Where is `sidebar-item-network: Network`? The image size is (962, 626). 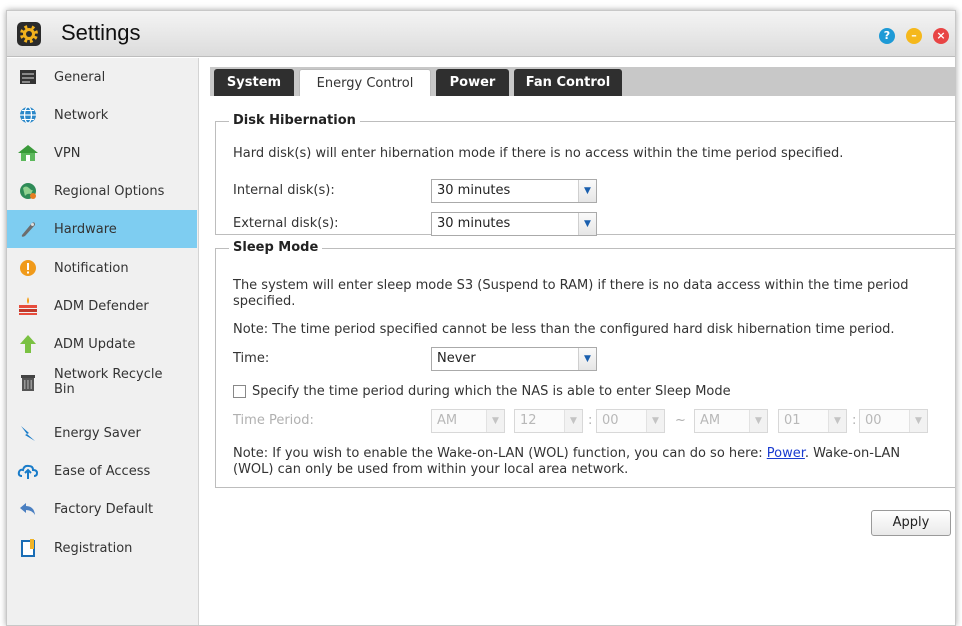 sidebar-item-network: Network is located at coordinates (102, 115).